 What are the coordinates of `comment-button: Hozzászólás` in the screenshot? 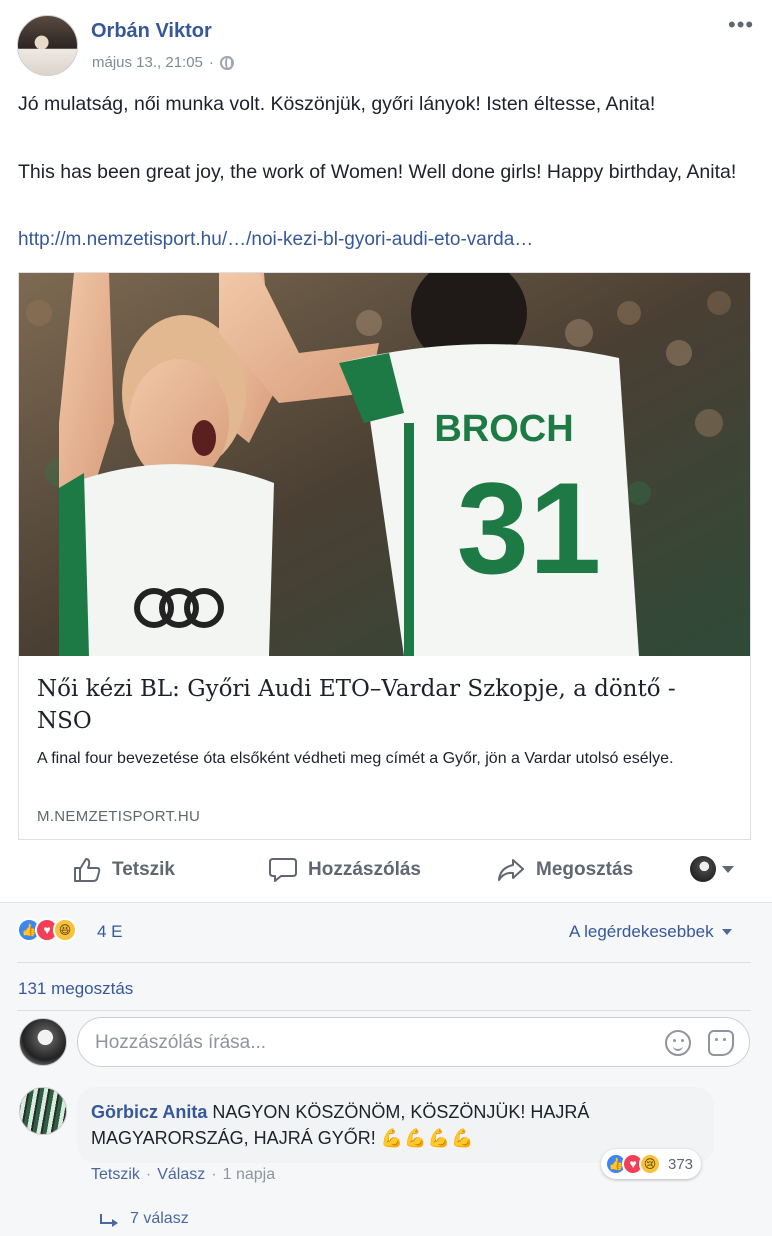 It's located at (344, 870).